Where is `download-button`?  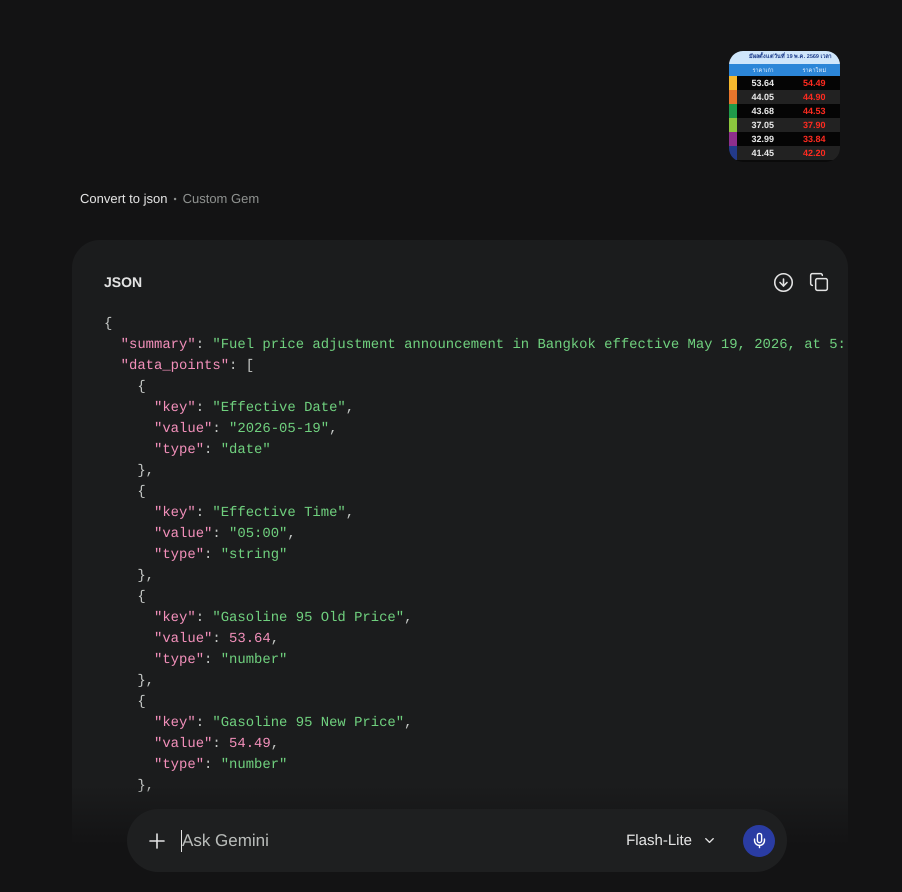
download-button is located at coordinates (783, 282).